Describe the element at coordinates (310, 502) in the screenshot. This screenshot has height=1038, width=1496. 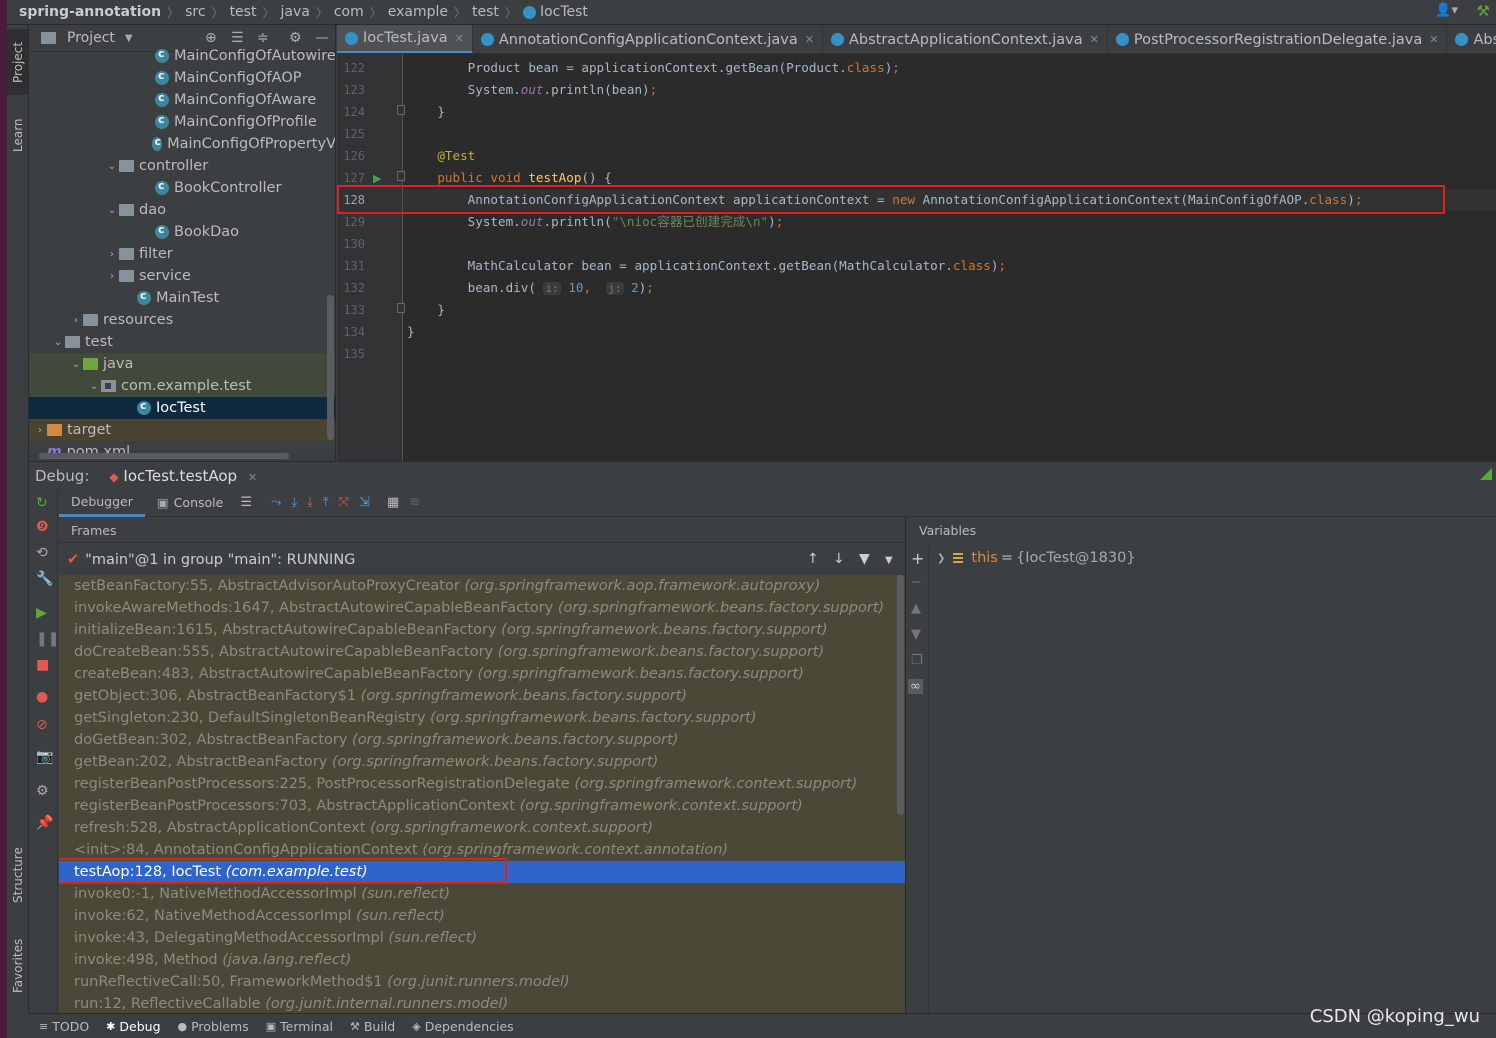
I see `step-into-icon: ⤓` at that location.